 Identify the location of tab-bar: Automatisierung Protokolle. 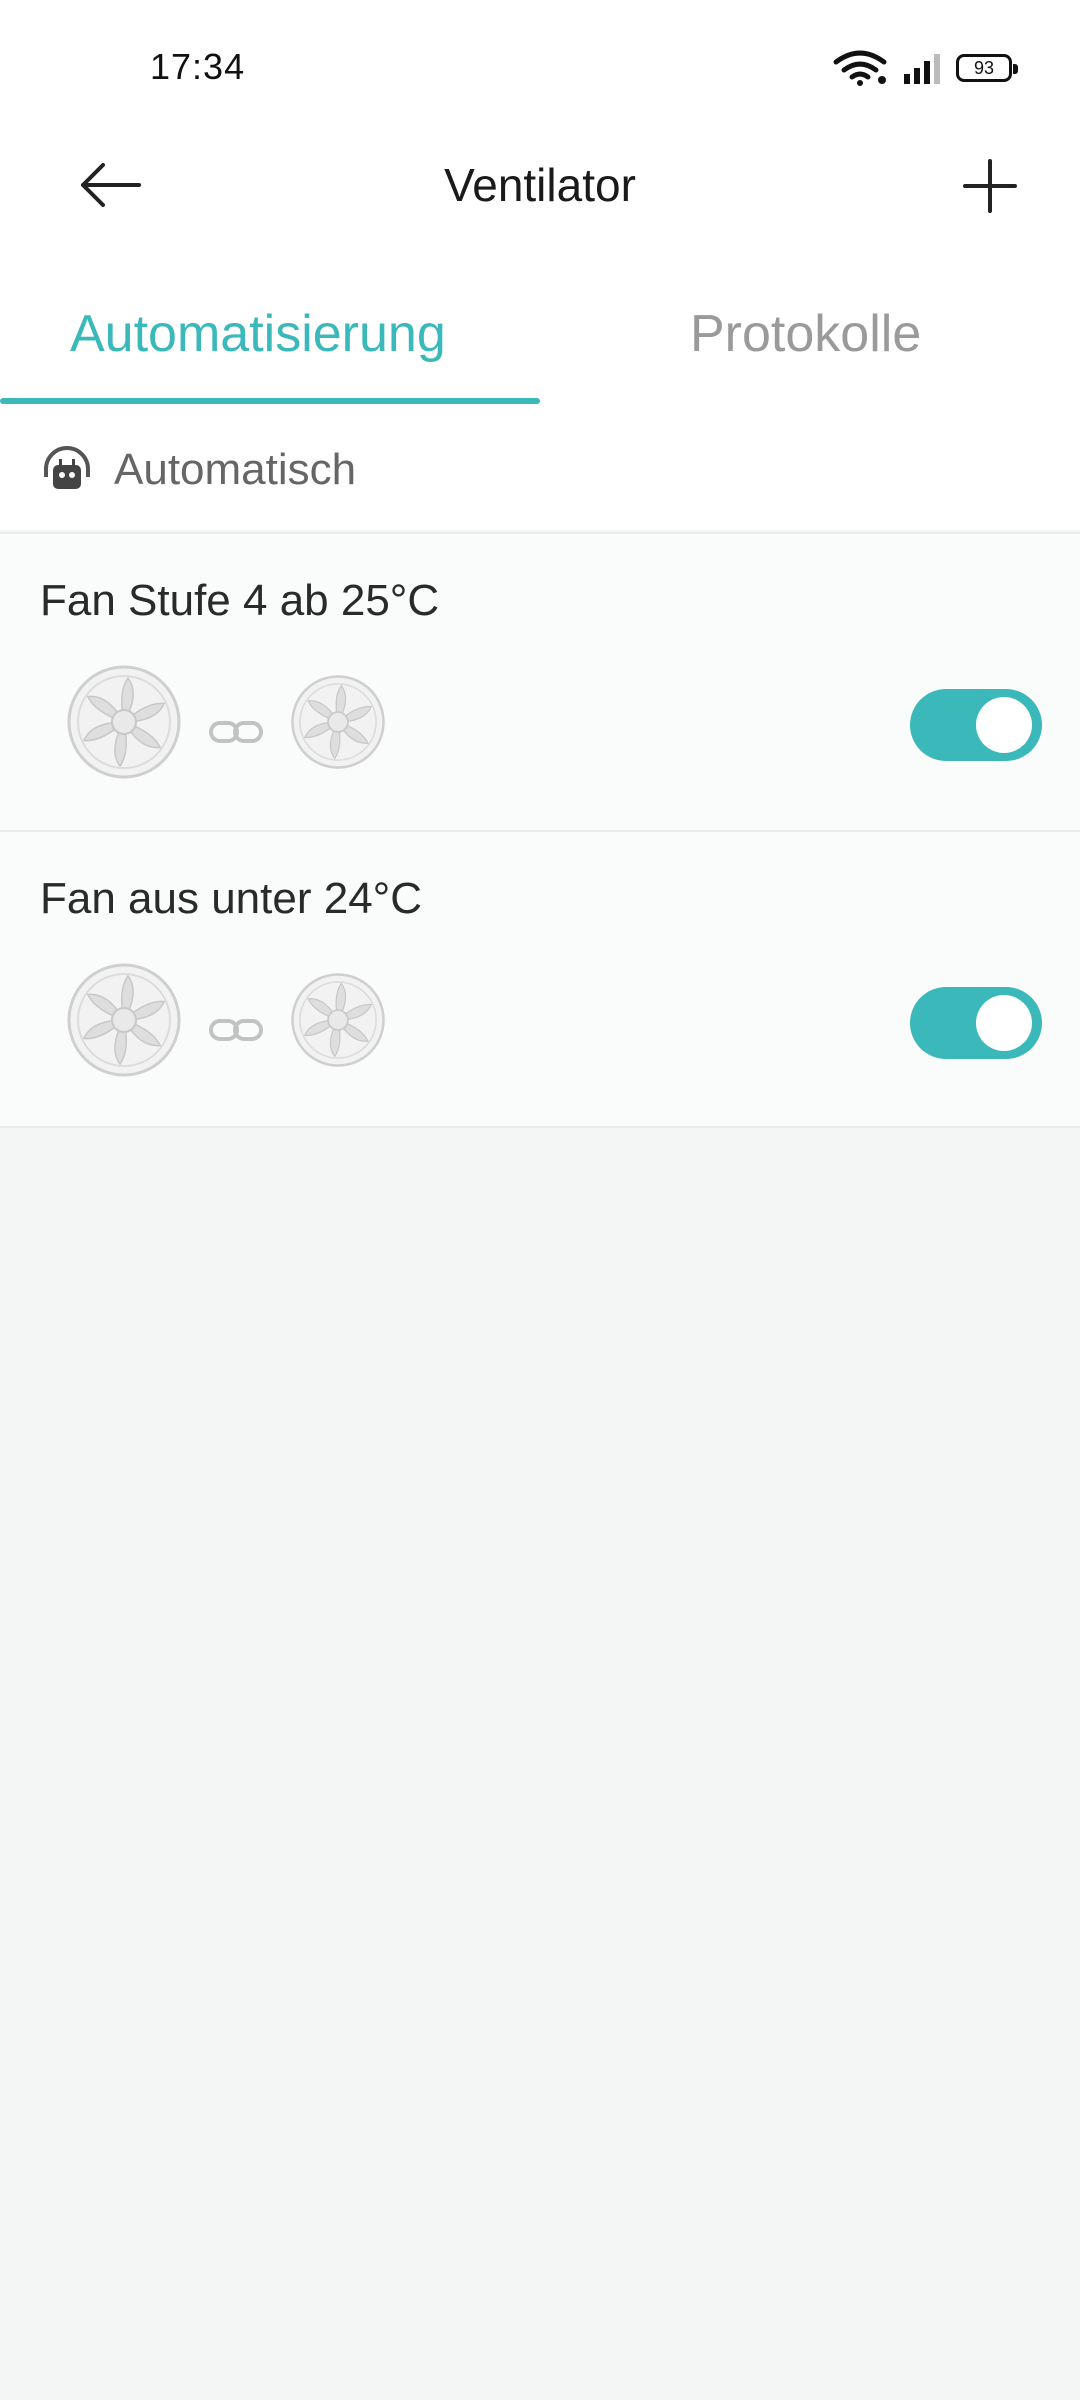
(540, 348).